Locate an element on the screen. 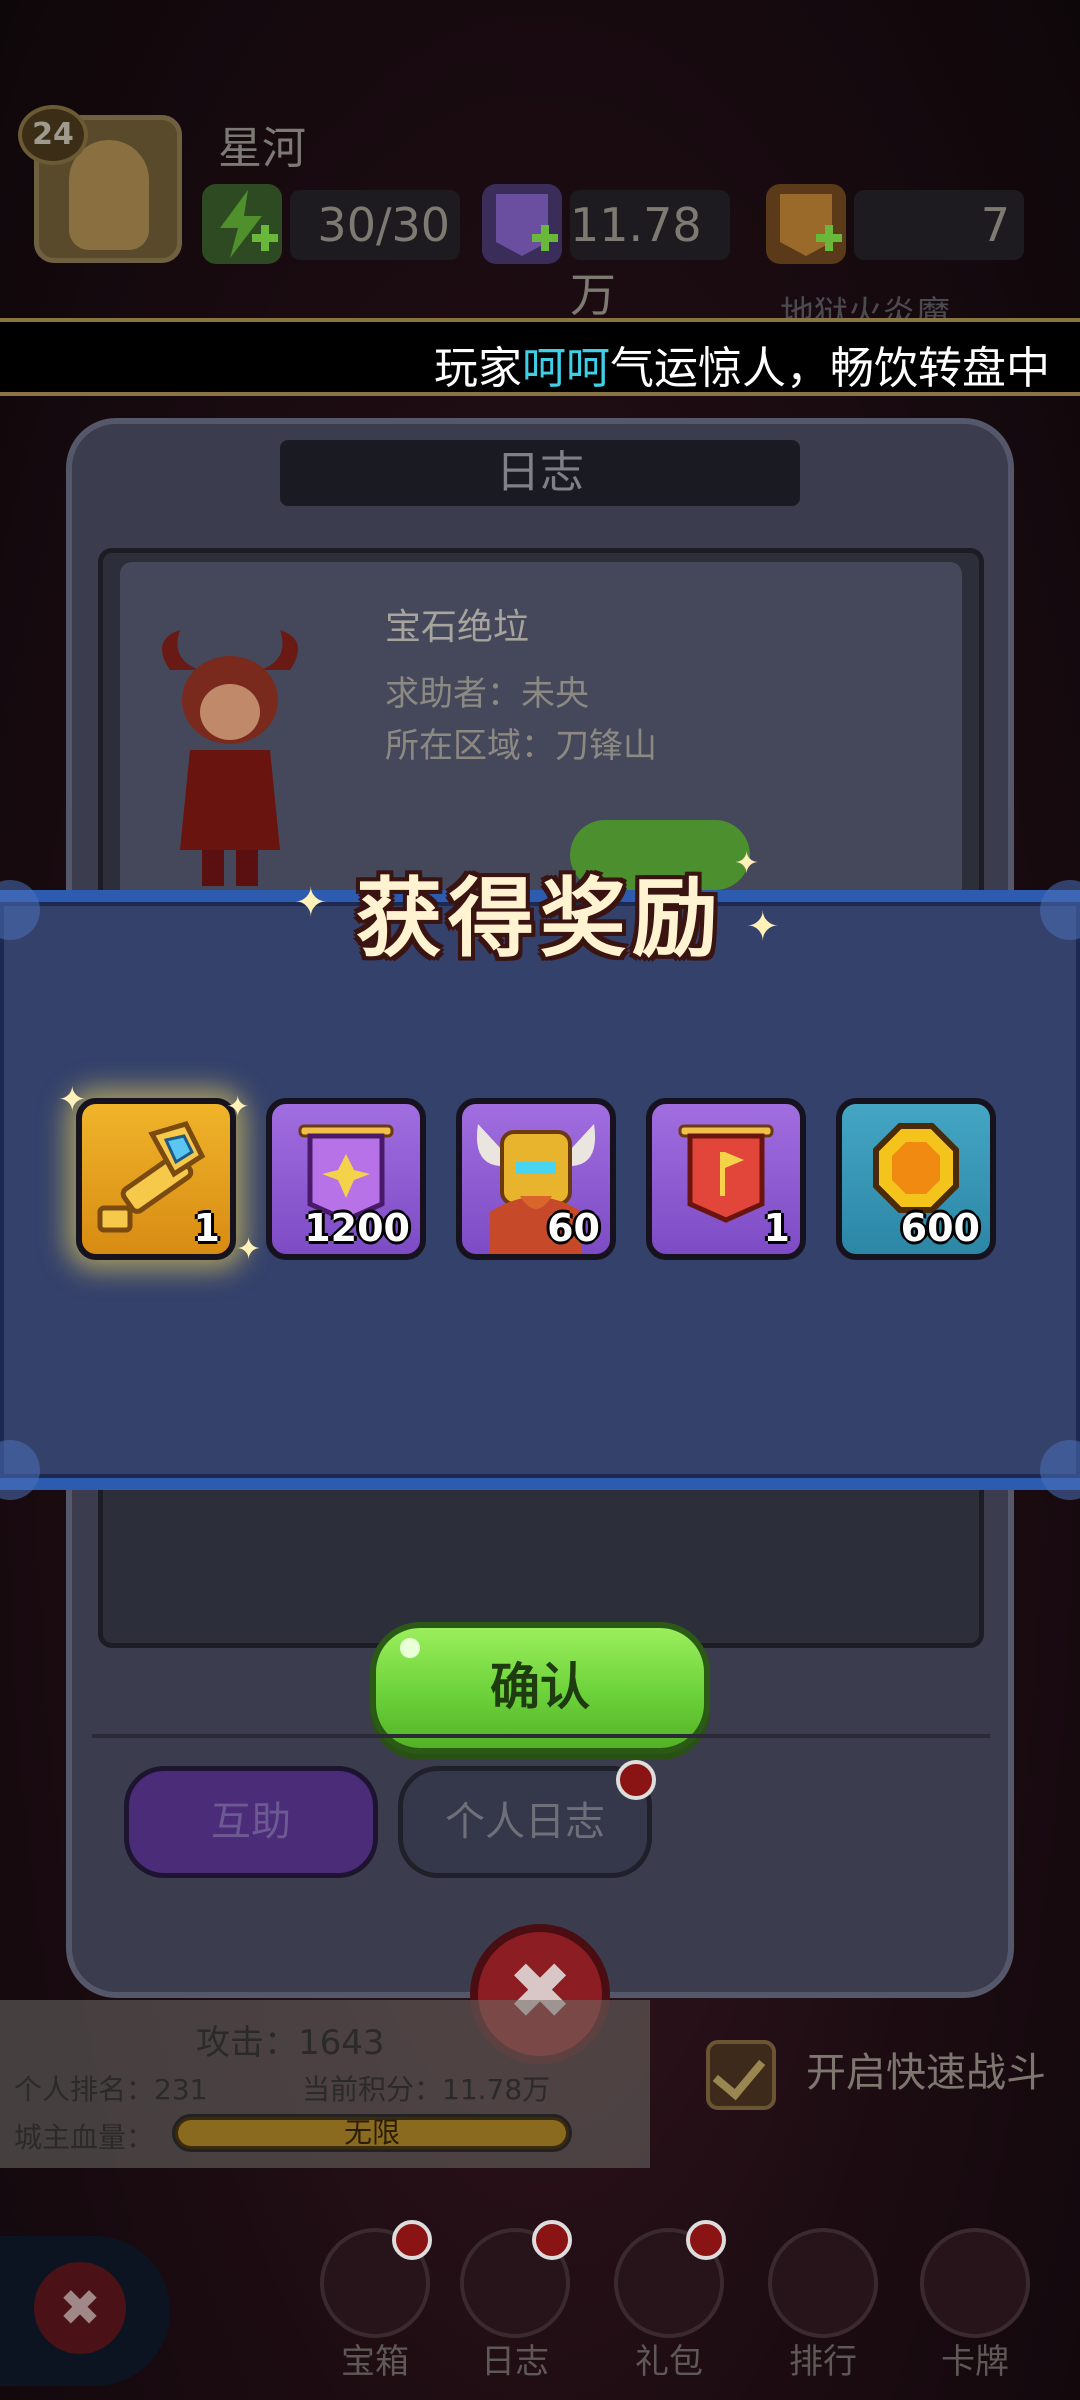 Image resolution: width=1080 pixels, height=2400 pixels. reward-item-red-flag-banner: 1 is located at coordinates (726, 1179).